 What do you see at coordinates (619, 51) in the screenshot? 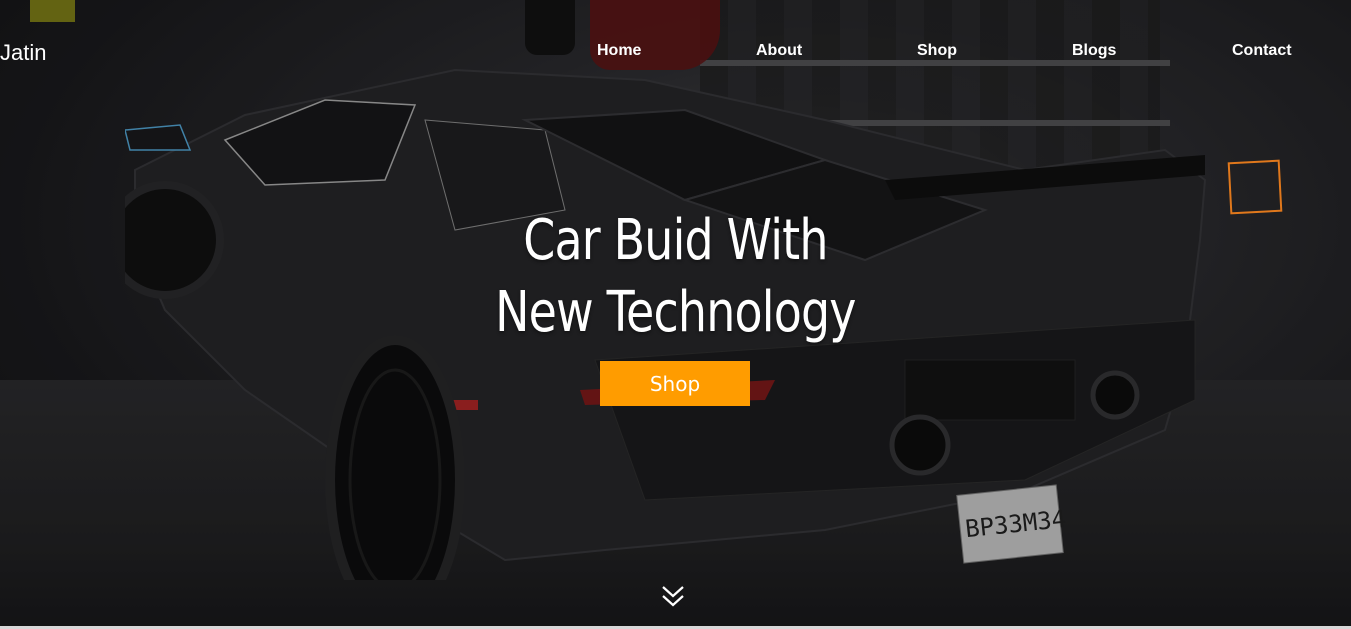
I see `nav-item-home: Home` at bounding box center [619, 51].